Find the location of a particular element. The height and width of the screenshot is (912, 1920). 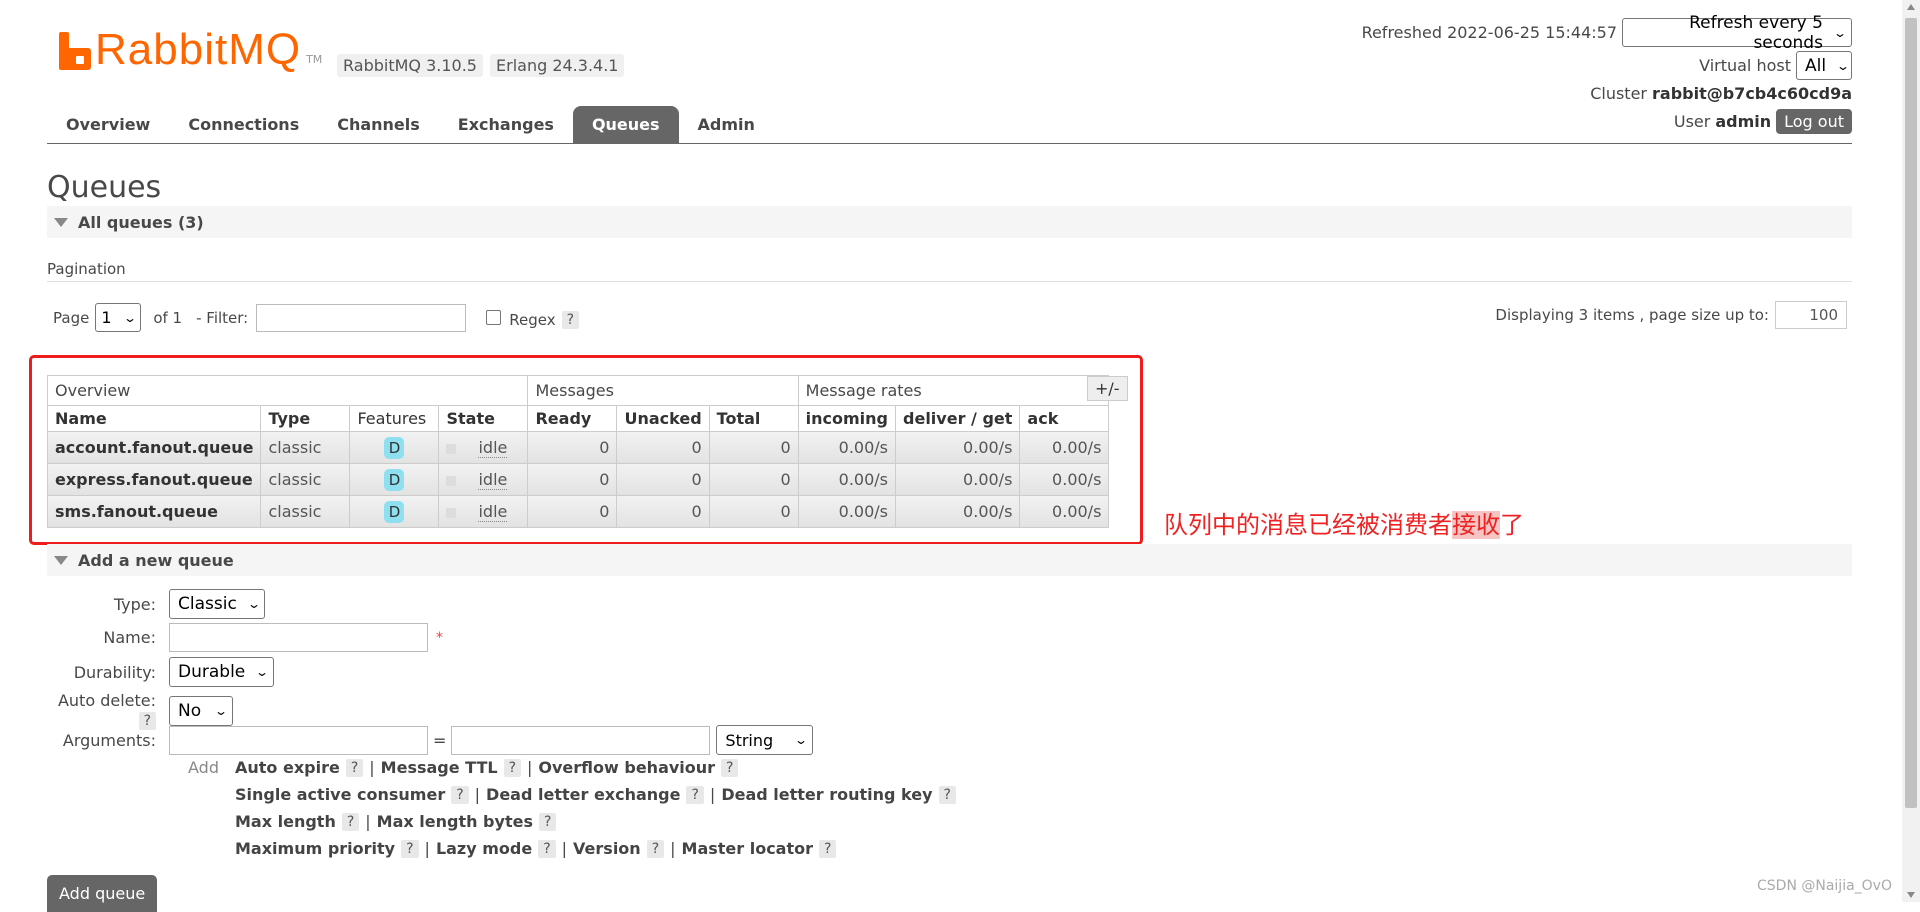

arg-dead-letter-exchange-link: Dead letter exchange is located at coordinates (583, 794).